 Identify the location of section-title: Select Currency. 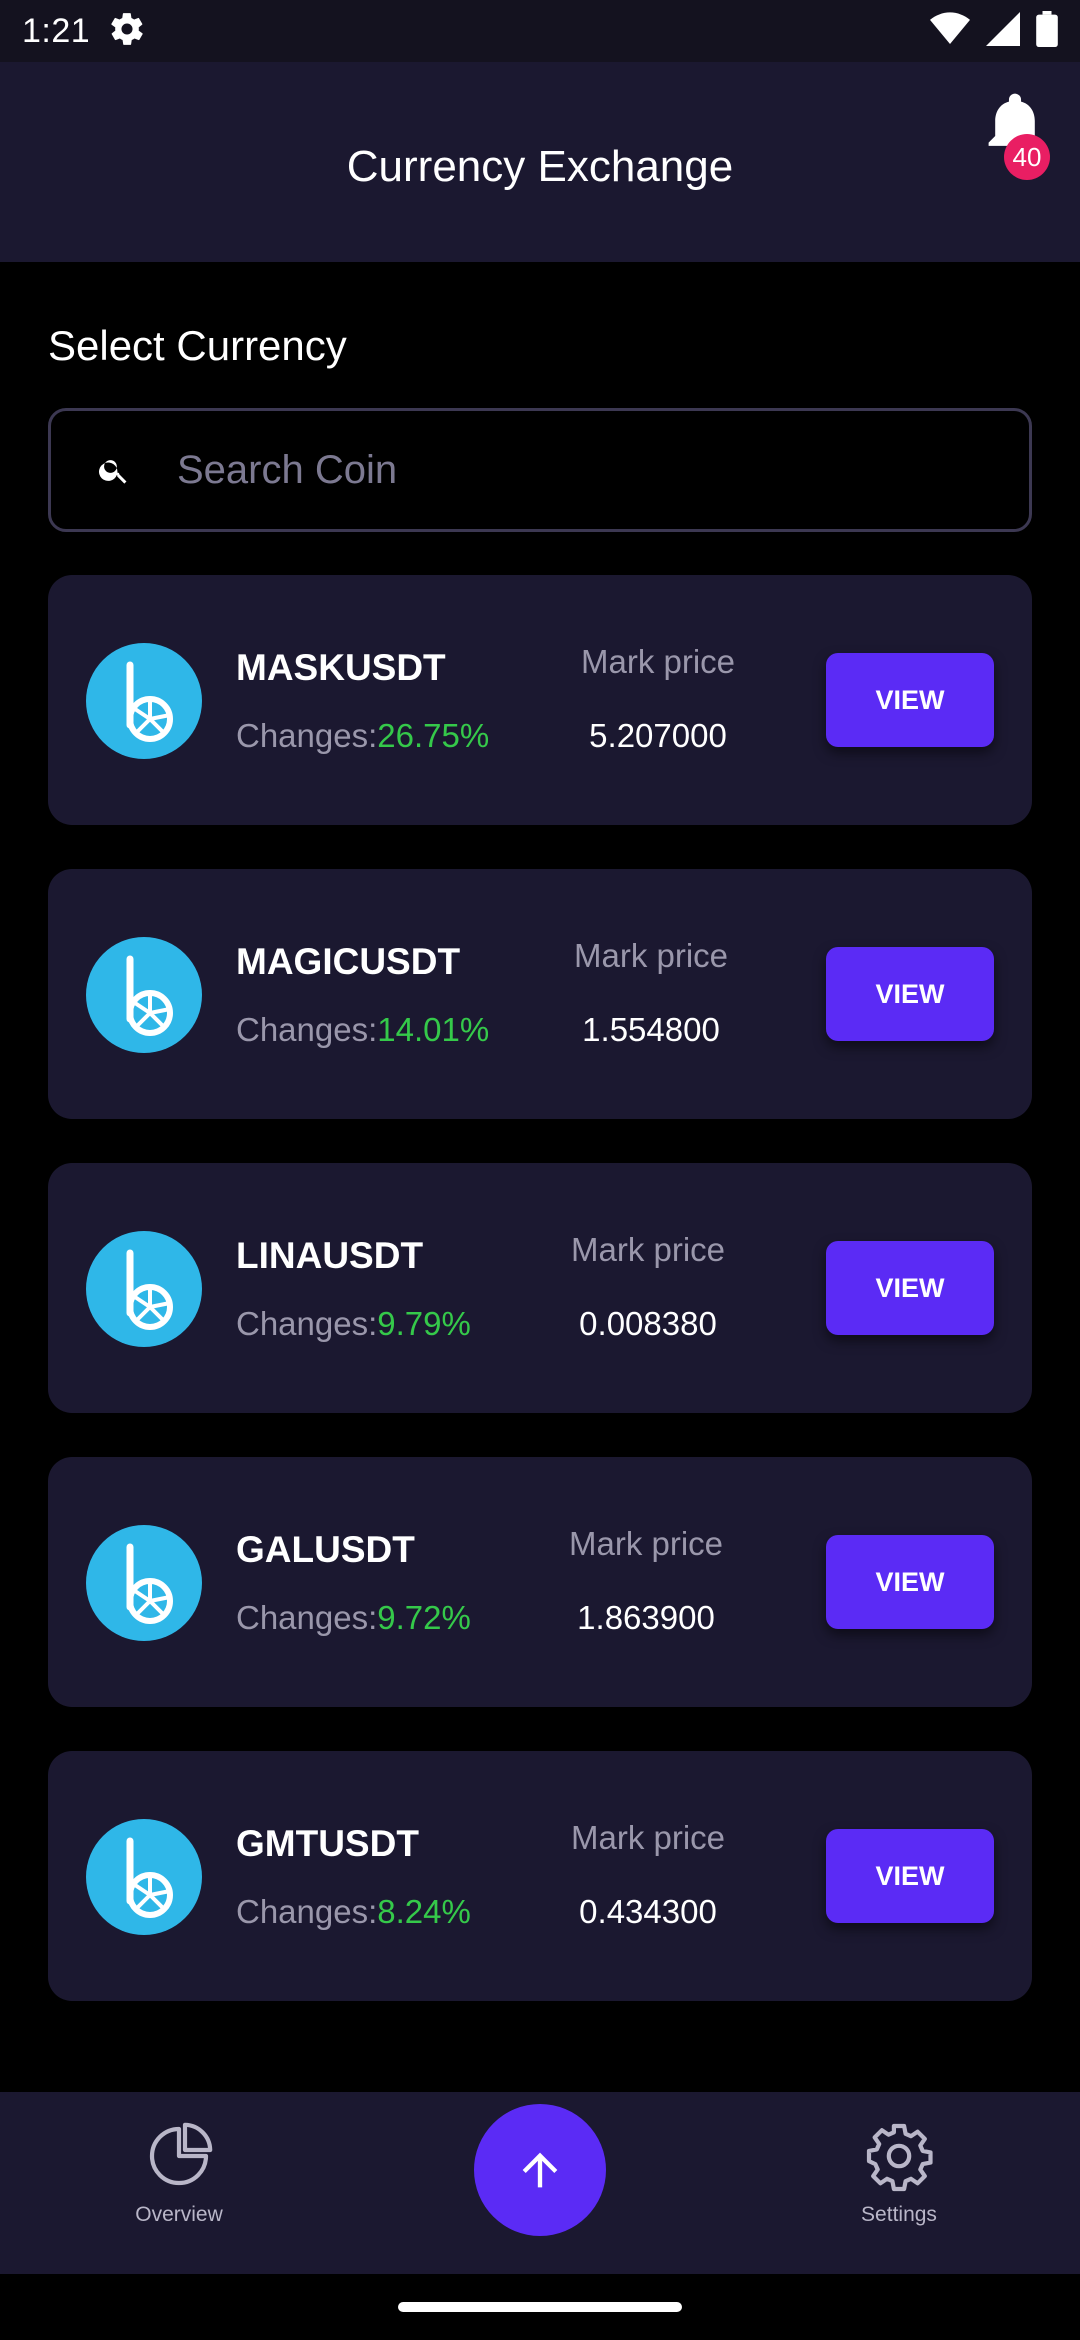
(197, 345).